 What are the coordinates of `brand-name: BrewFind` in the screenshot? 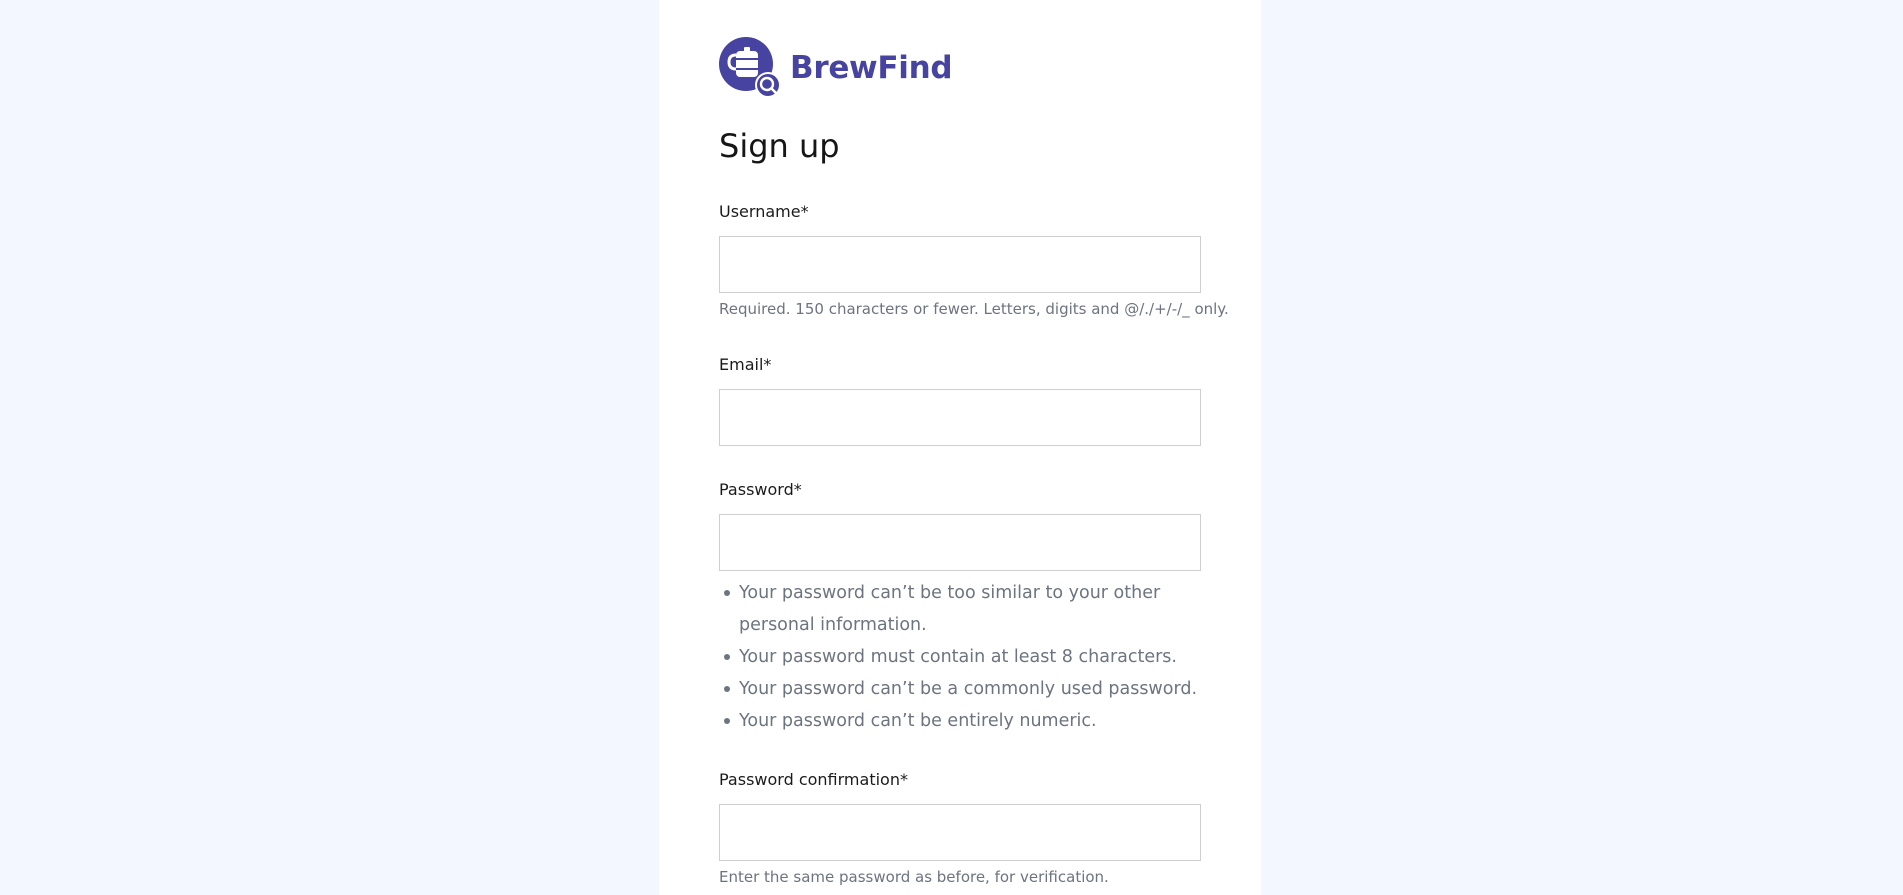 It's located at (871, 67).